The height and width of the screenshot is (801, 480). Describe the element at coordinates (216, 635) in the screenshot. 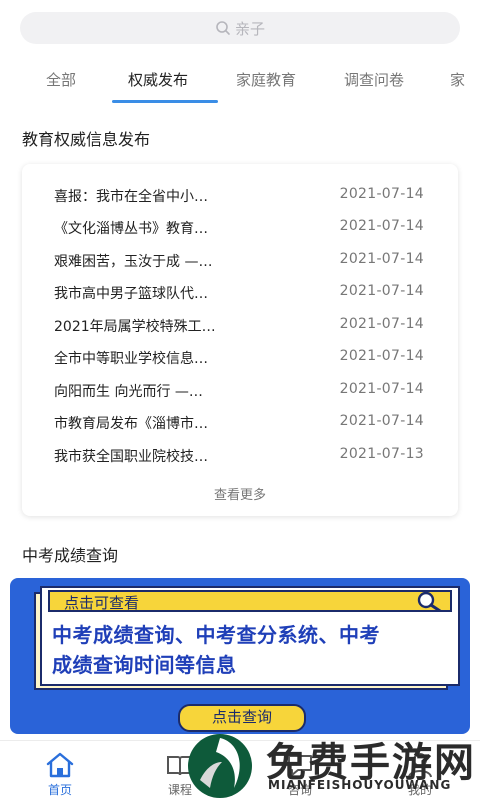

I see `banner-line-1: 中考成绩查询、中考查分系统、中考` at that location.